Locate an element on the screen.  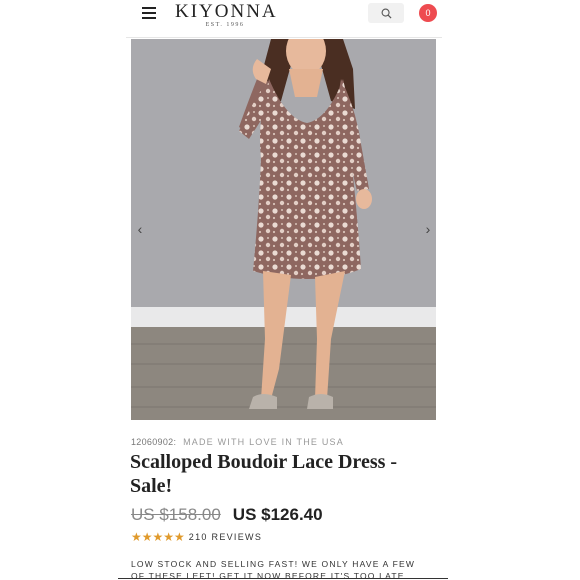
search-icon is located at coordinates (386, 13).